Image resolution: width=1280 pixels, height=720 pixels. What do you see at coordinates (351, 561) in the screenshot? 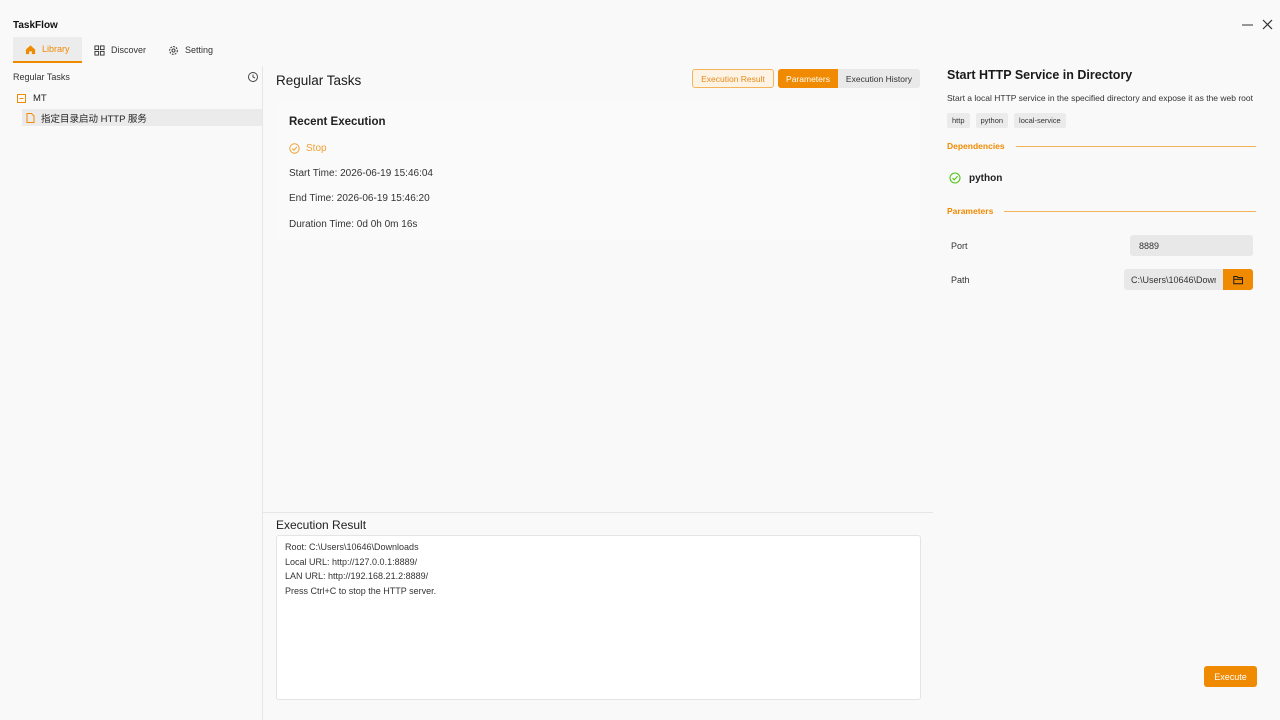
I see `output-line: Local URL: http://127.0.0.1:8889/` at bounding box center [351, 561].